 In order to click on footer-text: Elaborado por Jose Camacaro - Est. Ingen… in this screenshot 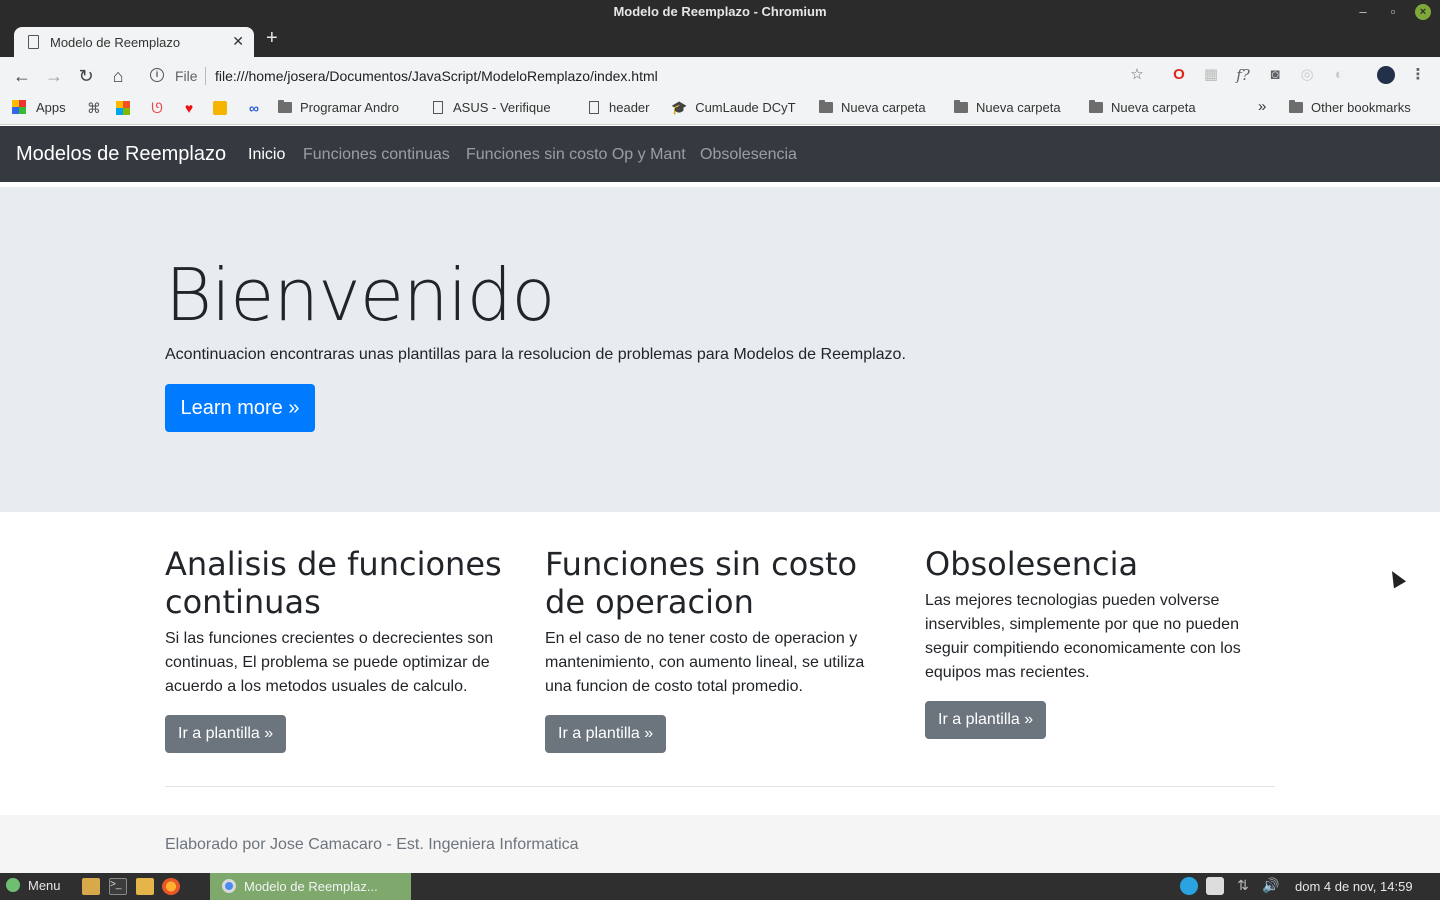, I will do `click(372, 844)`.